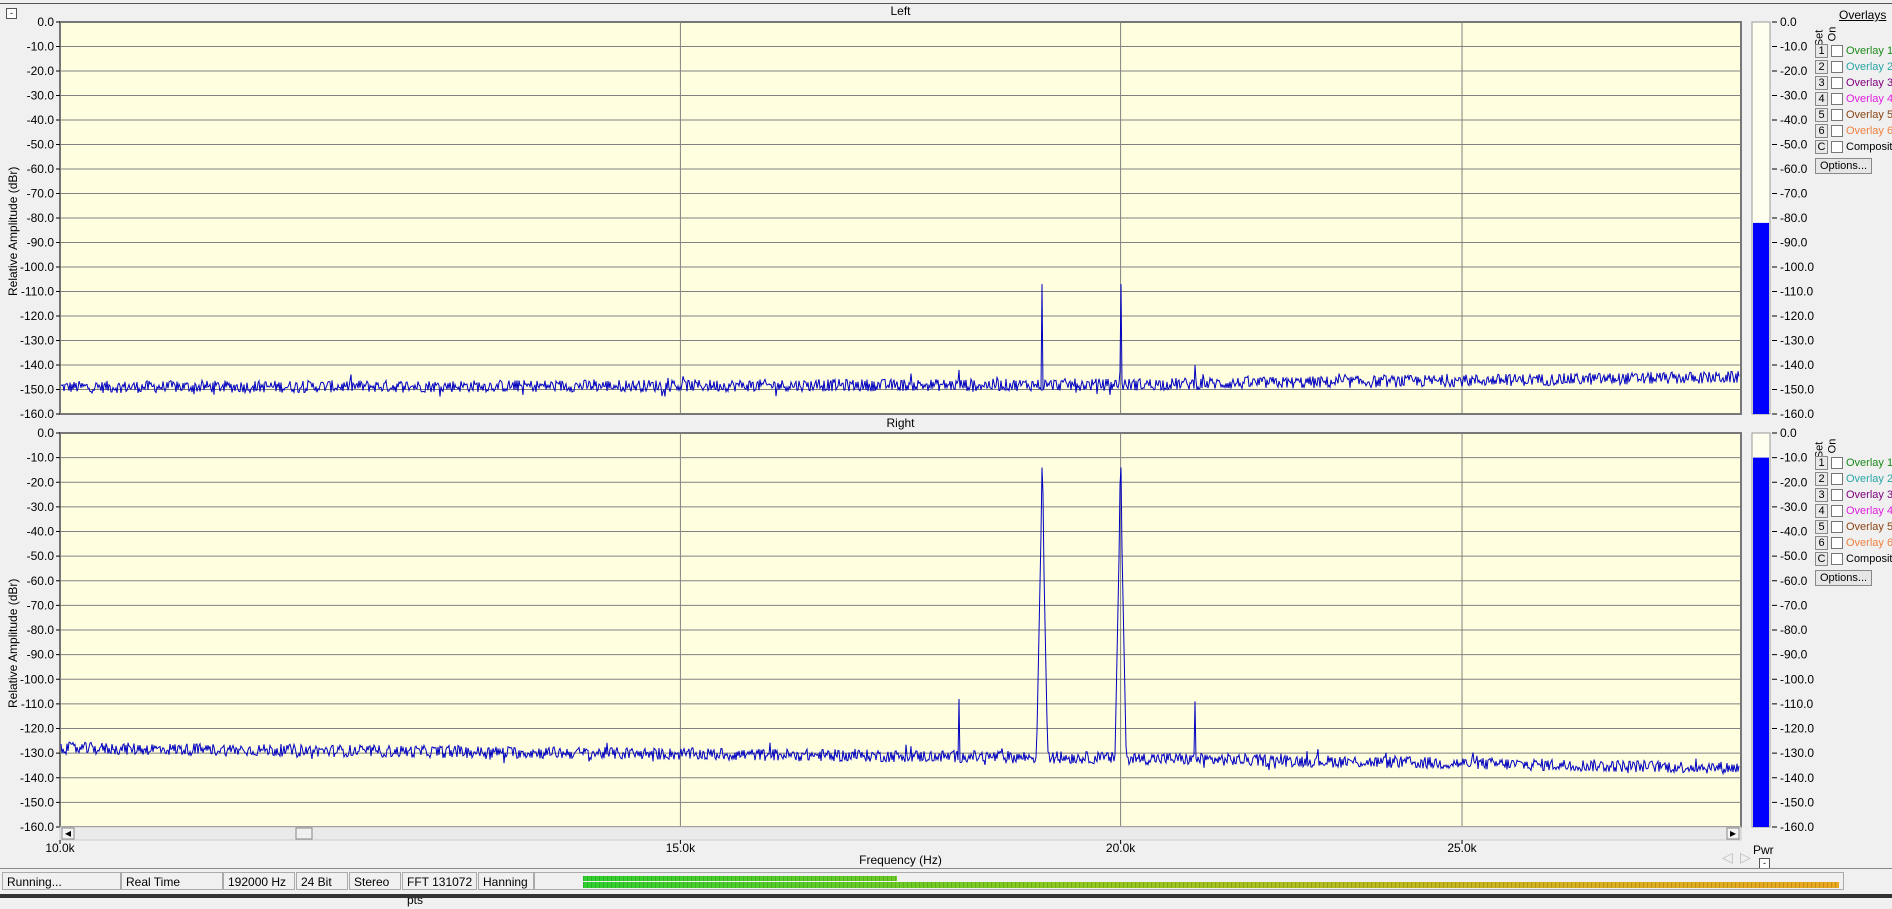 This screenshot has height=909, width=1892. I want to click on overlay-label: Overlay 5, so click(1869, 527).